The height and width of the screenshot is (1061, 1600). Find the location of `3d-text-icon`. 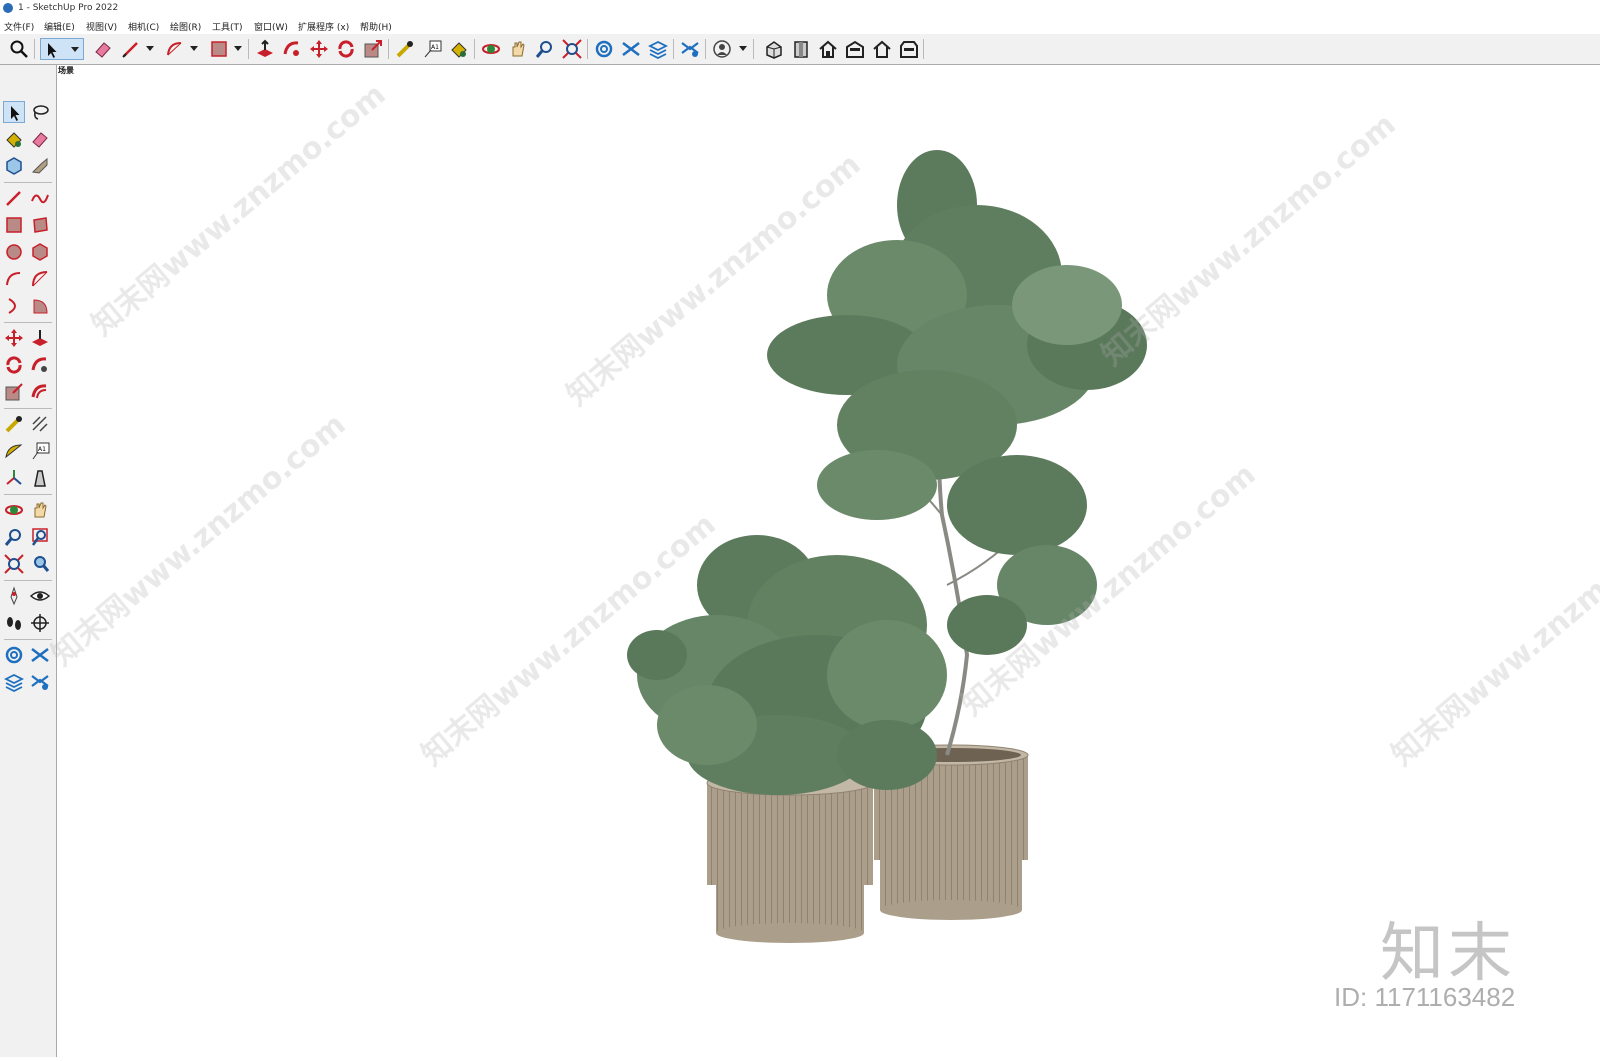

3d-text-icon is located at coordinates (40, 478).